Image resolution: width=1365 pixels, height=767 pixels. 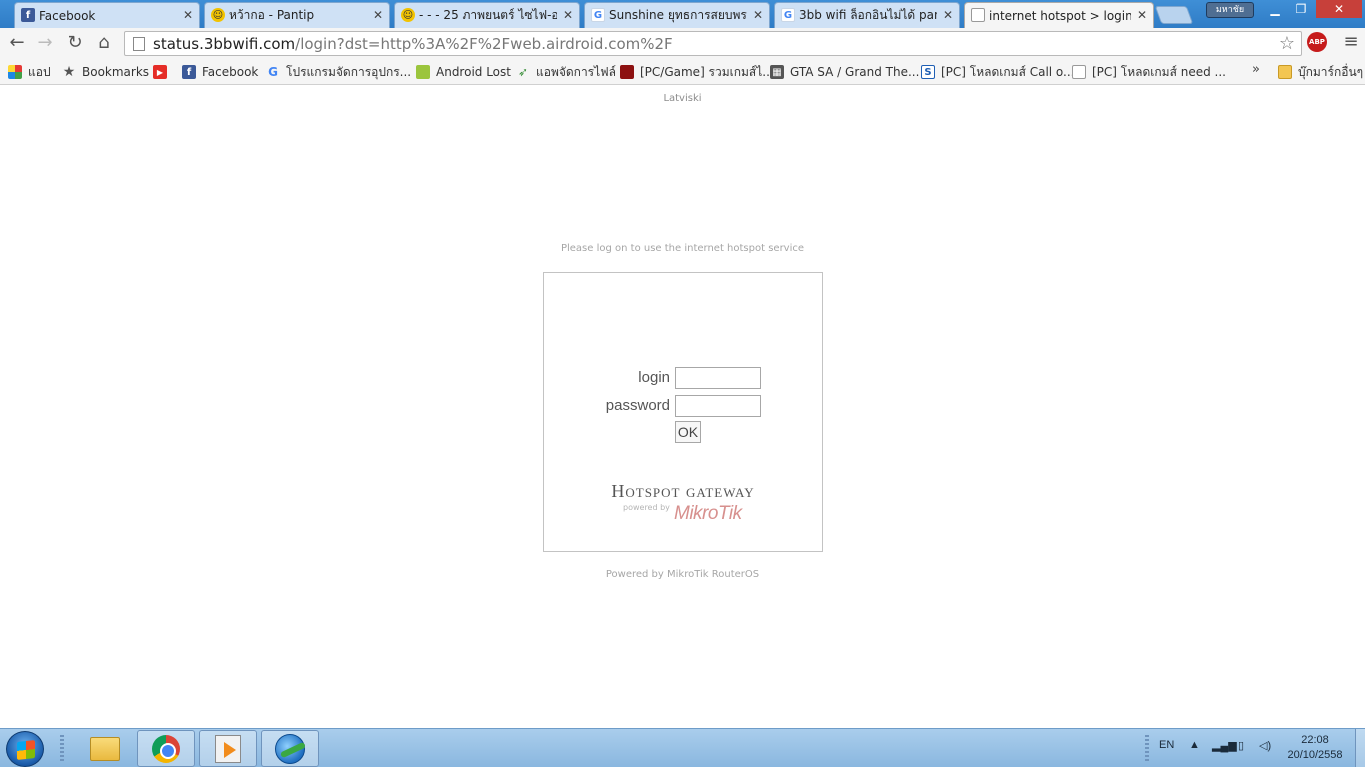 I want to click on tab-title: internet hotspot > login, so click(x=1060, y=15).